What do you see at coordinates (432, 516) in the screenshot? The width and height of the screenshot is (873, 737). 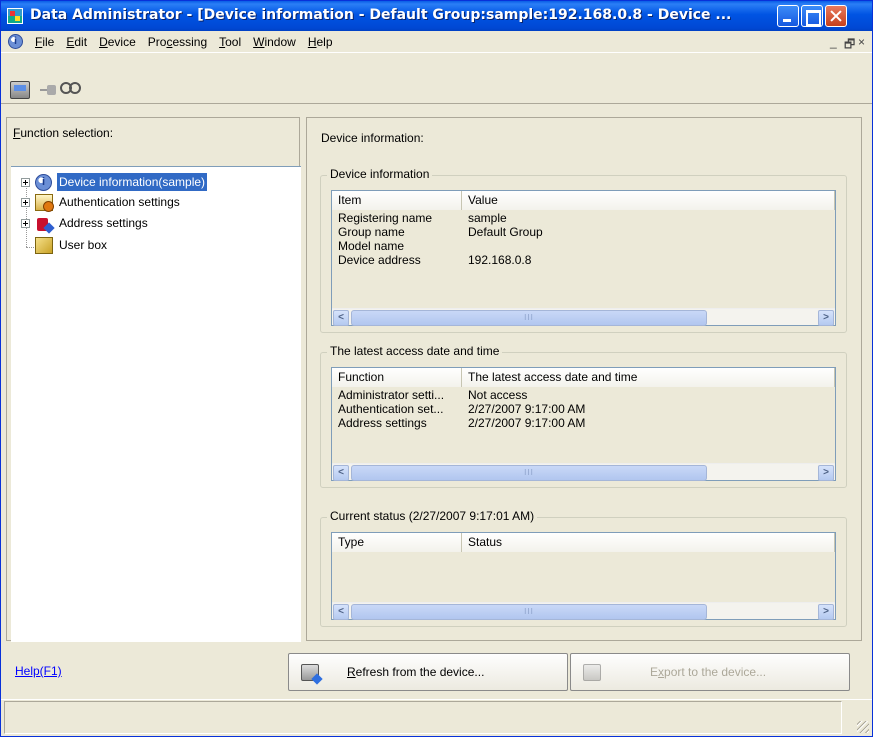 I see `group-label: Current status (2/27/2007 9:17:01 AM)` at bounding box center [432, 516].